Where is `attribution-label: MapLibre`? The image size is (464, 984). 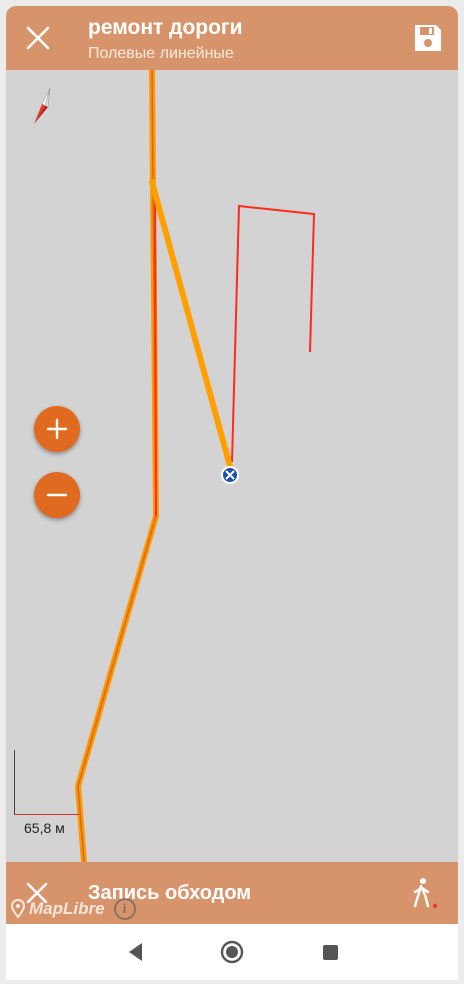 attribution-label: MapLibre is located at coordinates (67, 908).